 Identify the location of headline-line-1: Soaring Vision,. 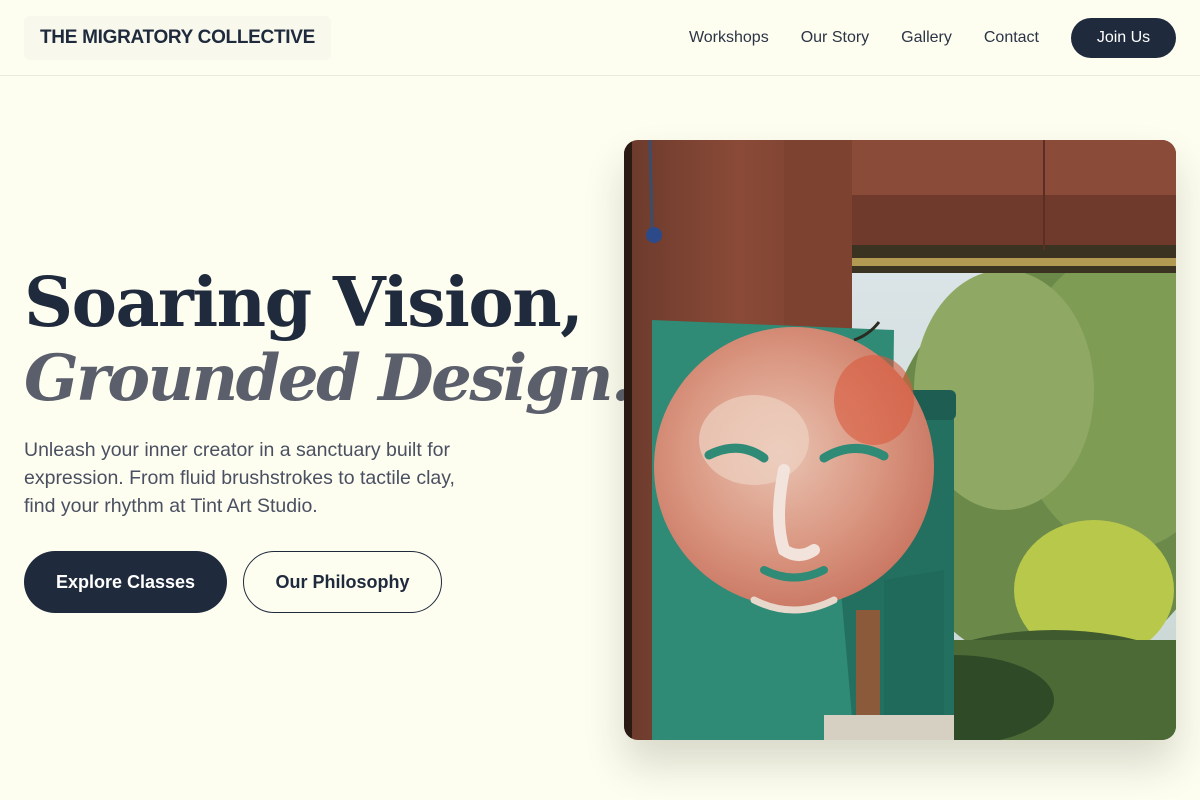
(304, 303).